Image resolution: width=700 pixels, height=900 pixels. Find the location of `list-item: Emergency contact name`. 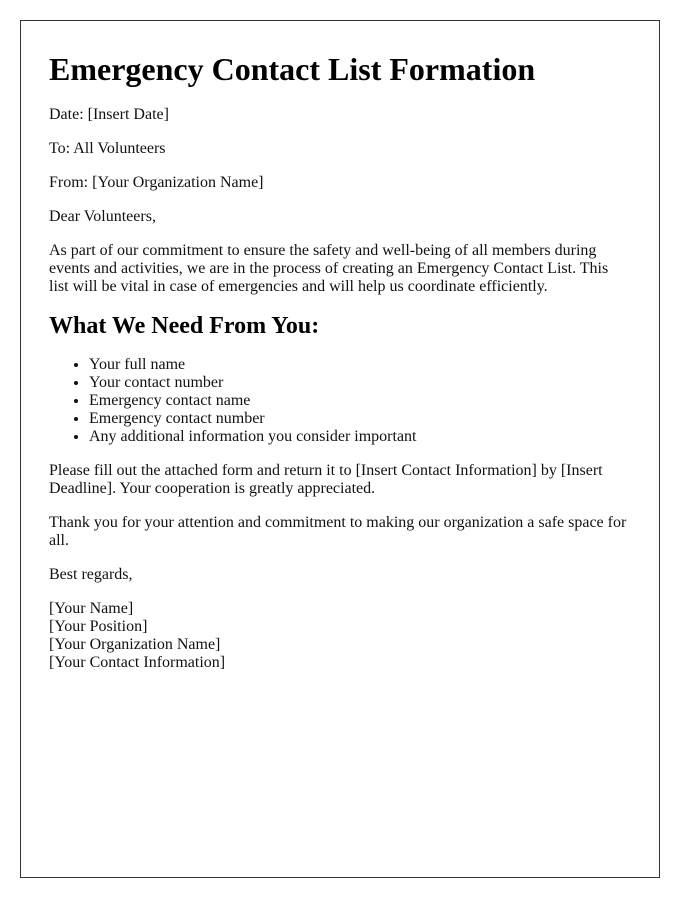

list-item: Emergency contact name is located at coordinates (360, 401).